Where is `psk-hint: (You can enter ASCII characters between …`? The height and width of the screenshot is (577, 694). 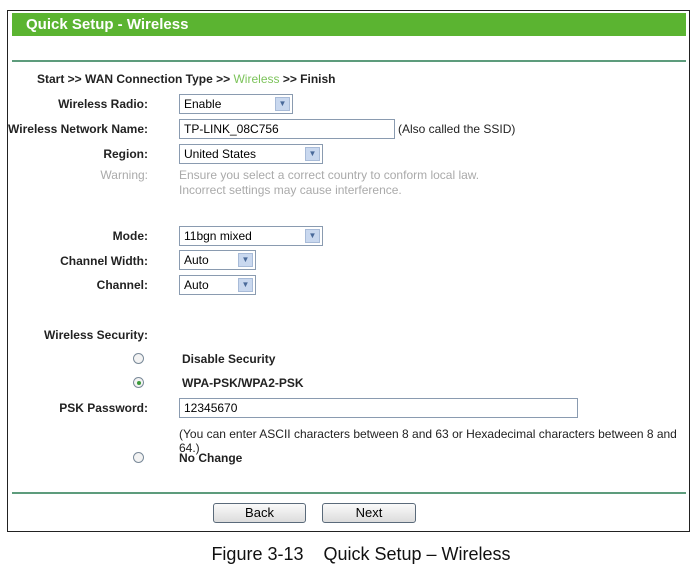
psk-hint: (You can enter ASCII characters between … is located at coordinates (428, 441).